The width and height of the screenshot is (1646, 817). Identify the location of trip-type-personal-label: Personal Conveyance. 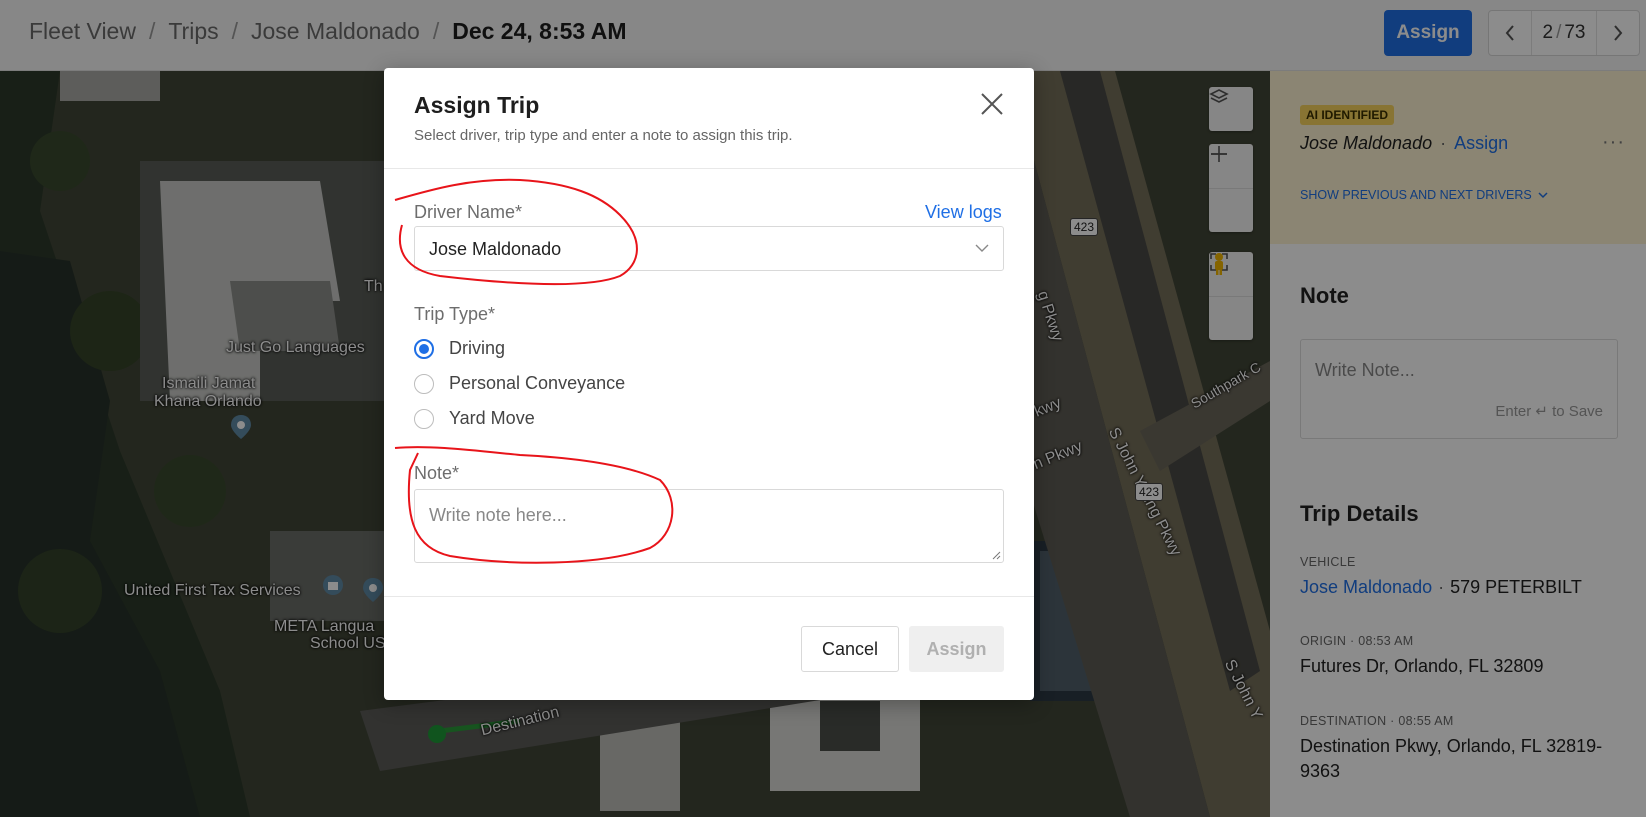
(537, 383).